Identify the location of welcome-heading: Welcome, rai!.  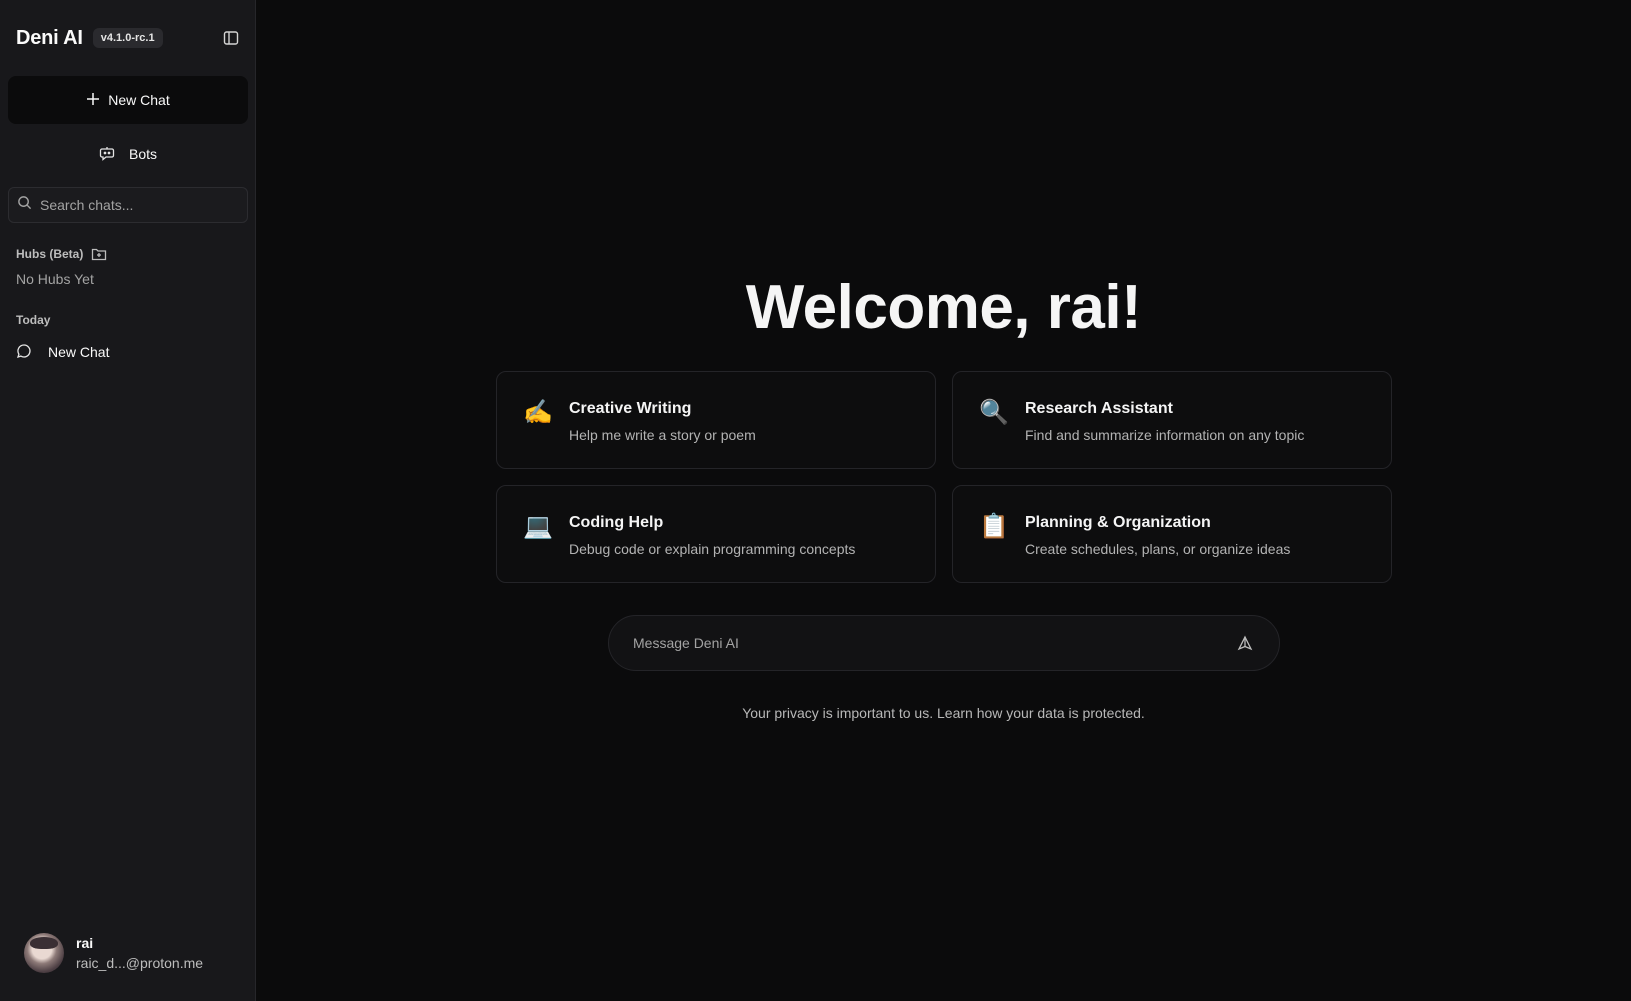
(943, 307).